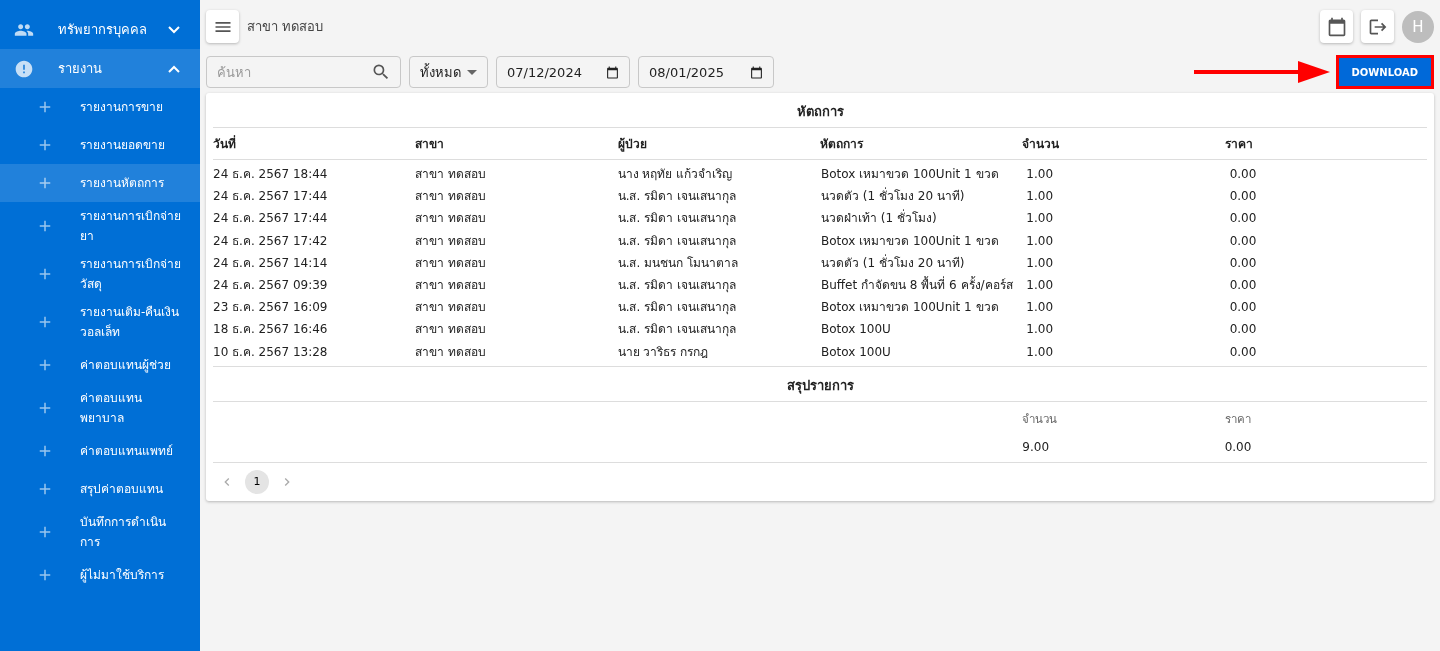  What do you see at coordinates (271, 263) in the screenshot?
I see `table-cell-text: 24 ธ.ค. 2567 14:14` at bounding box center [271, 263].